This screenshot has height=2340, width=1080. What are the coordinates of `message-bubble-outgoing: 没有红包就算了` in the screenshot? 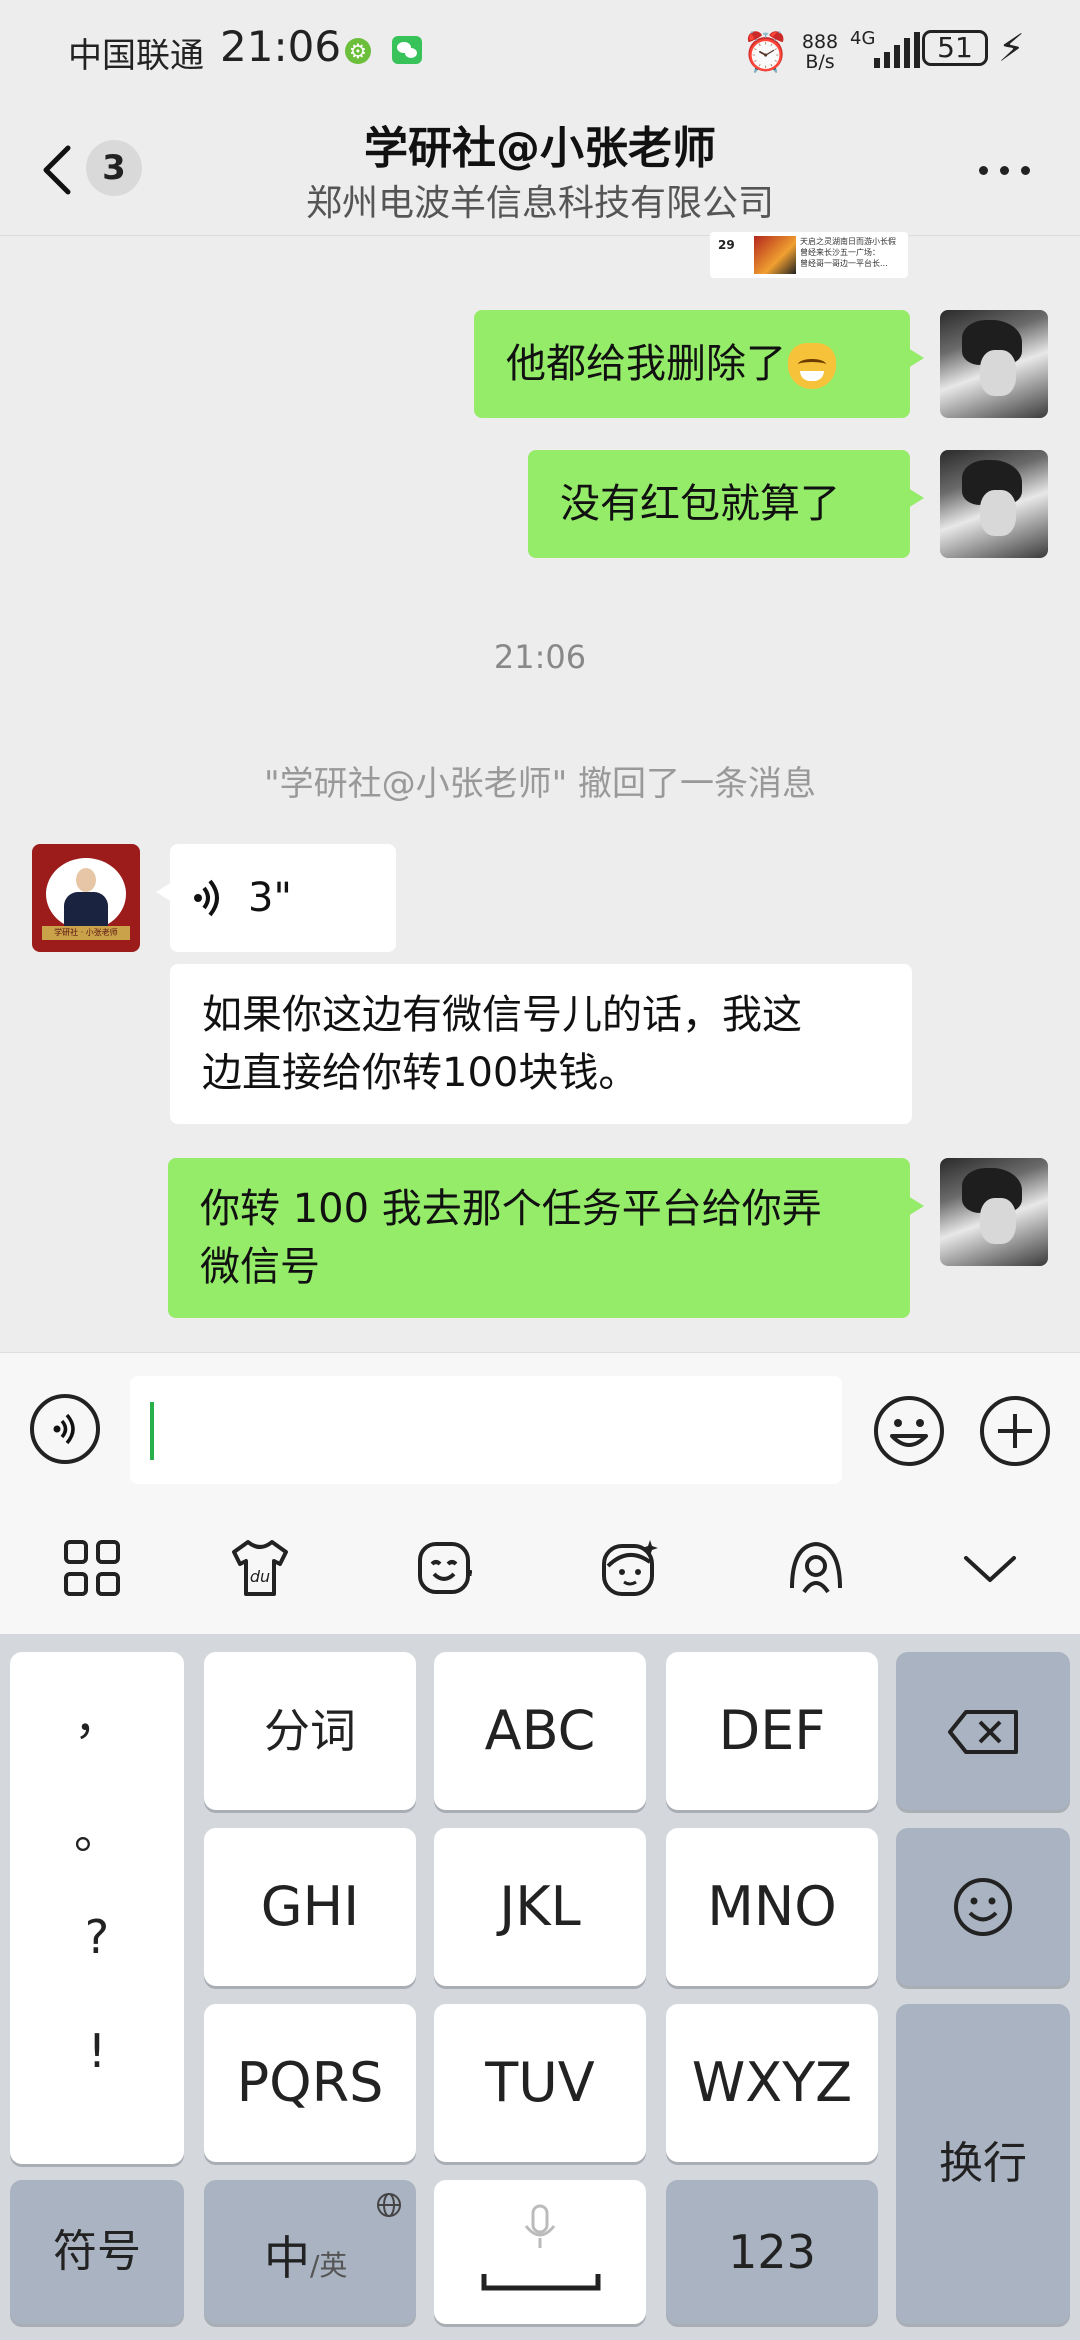 It's located at (726, 504).